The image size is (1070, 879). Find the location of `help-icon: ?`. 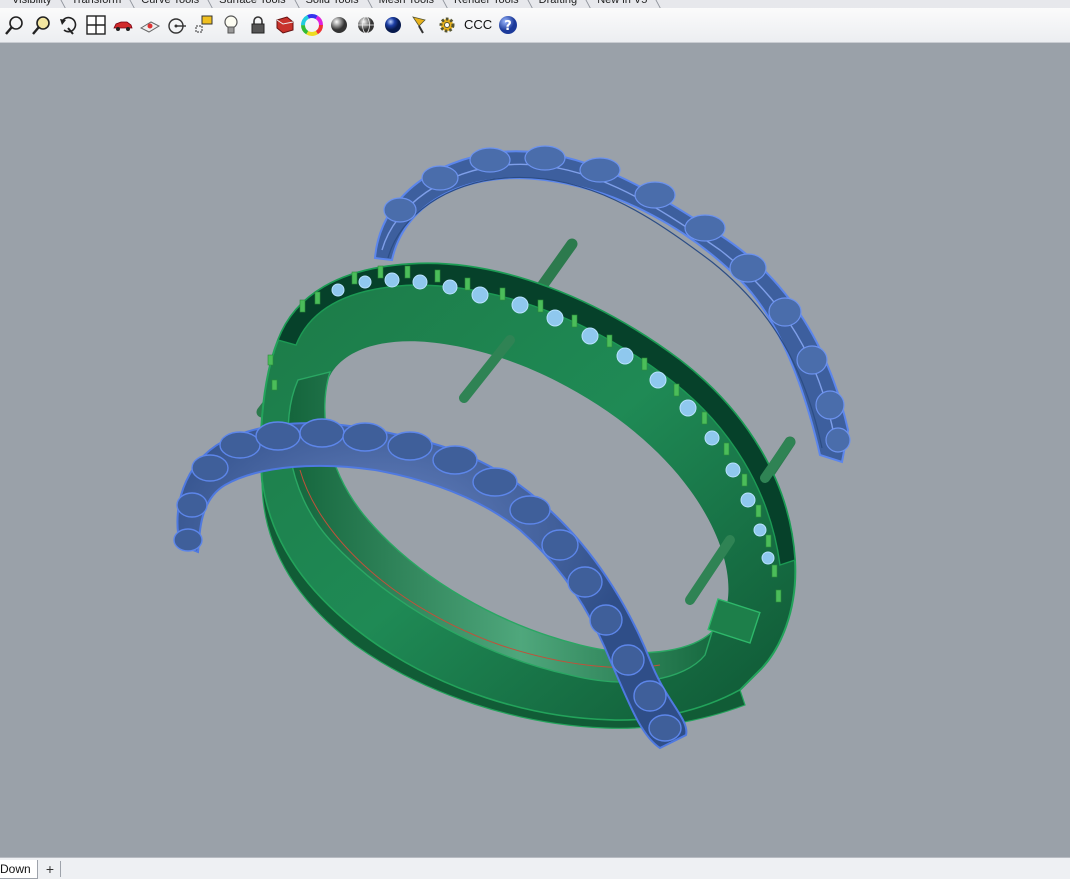

help-icon: ? is located at coordinates (508, 25).